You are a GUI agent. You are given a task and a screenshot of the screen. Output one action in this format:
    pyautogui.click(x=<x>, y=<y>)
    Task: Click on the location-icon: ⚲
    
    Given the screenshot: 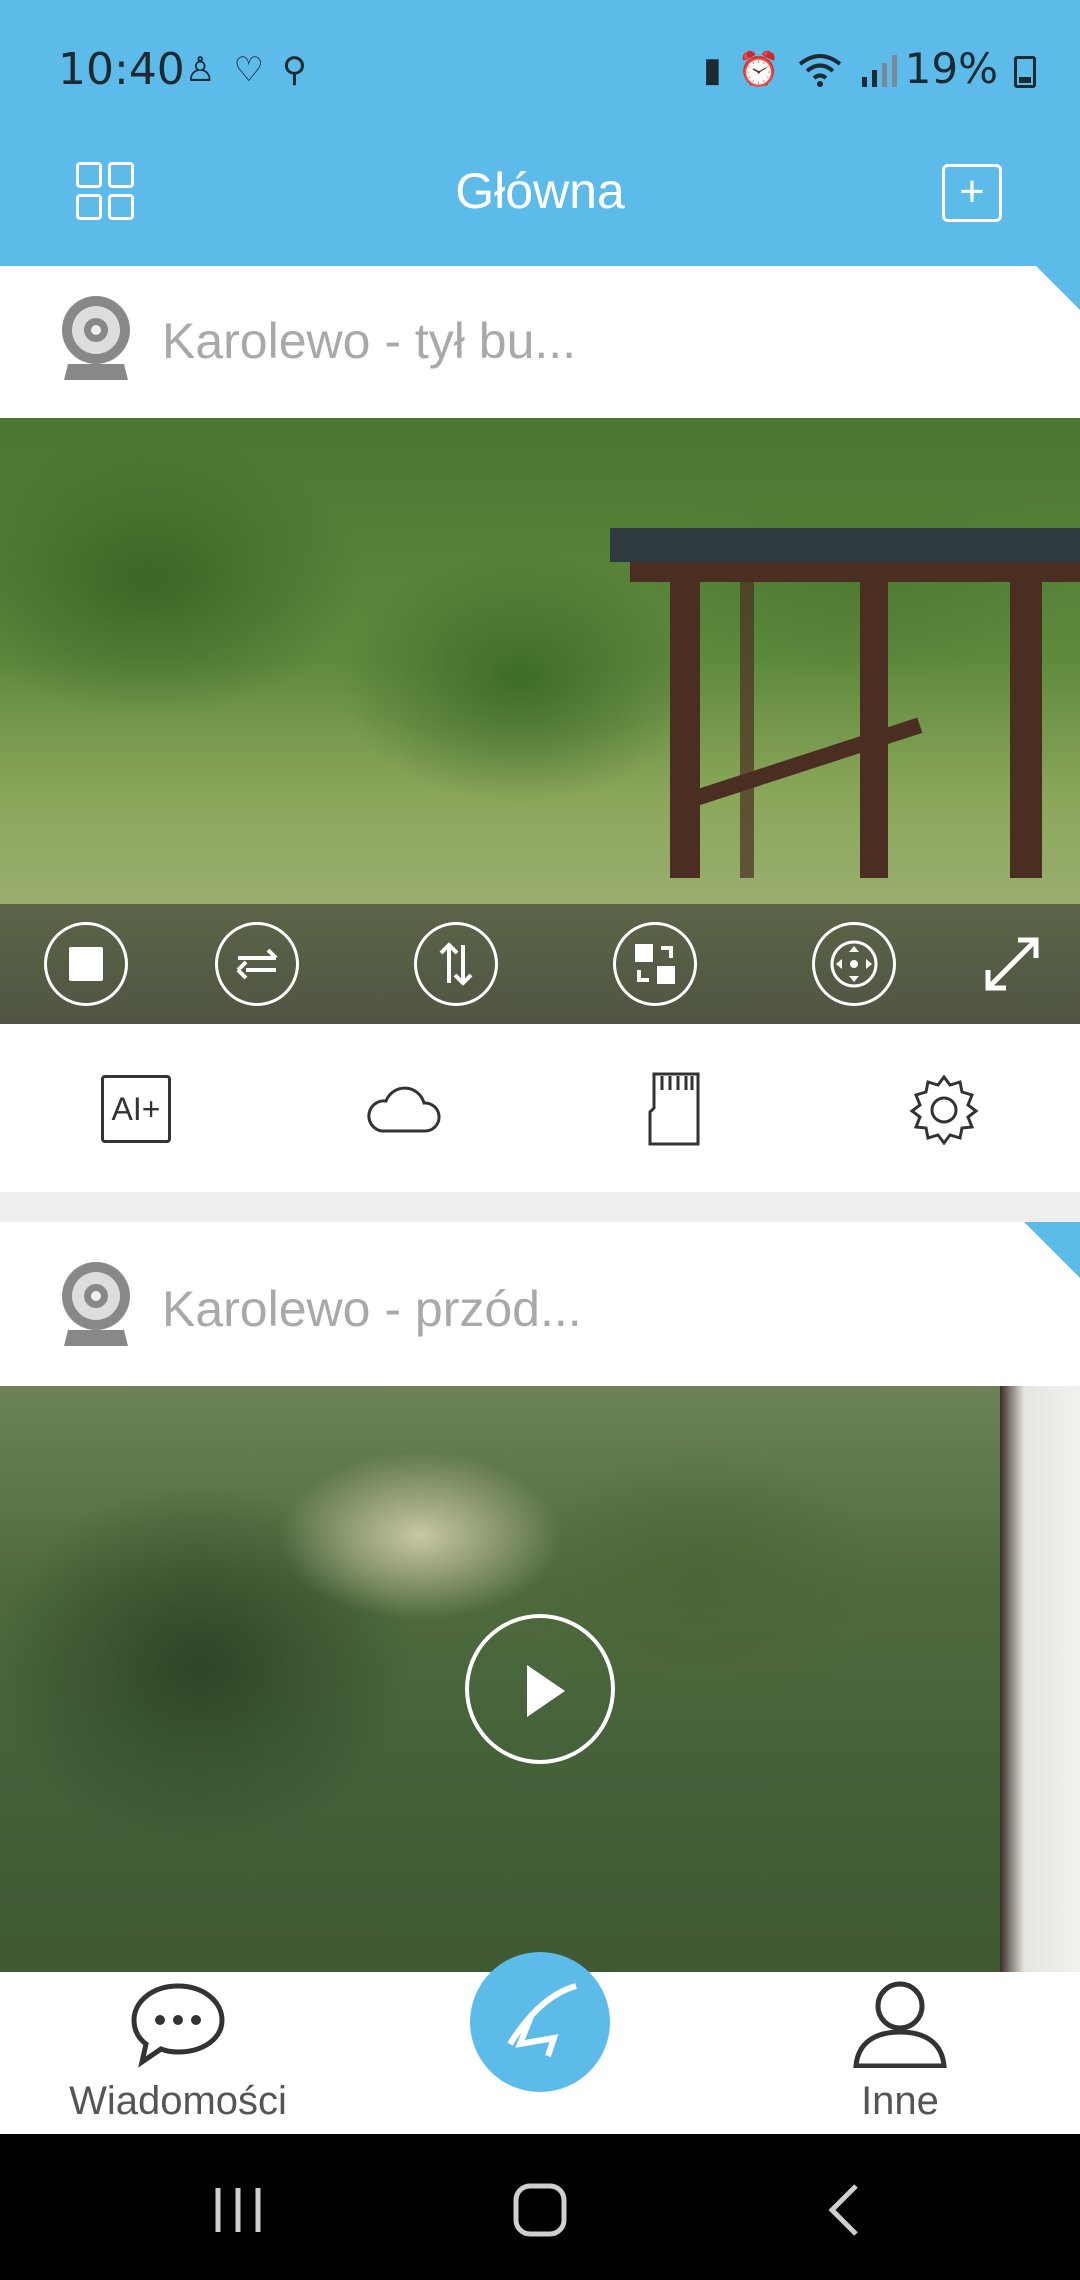 What is the action you would take?
    pyautogui.click(x=294, y=70)
    